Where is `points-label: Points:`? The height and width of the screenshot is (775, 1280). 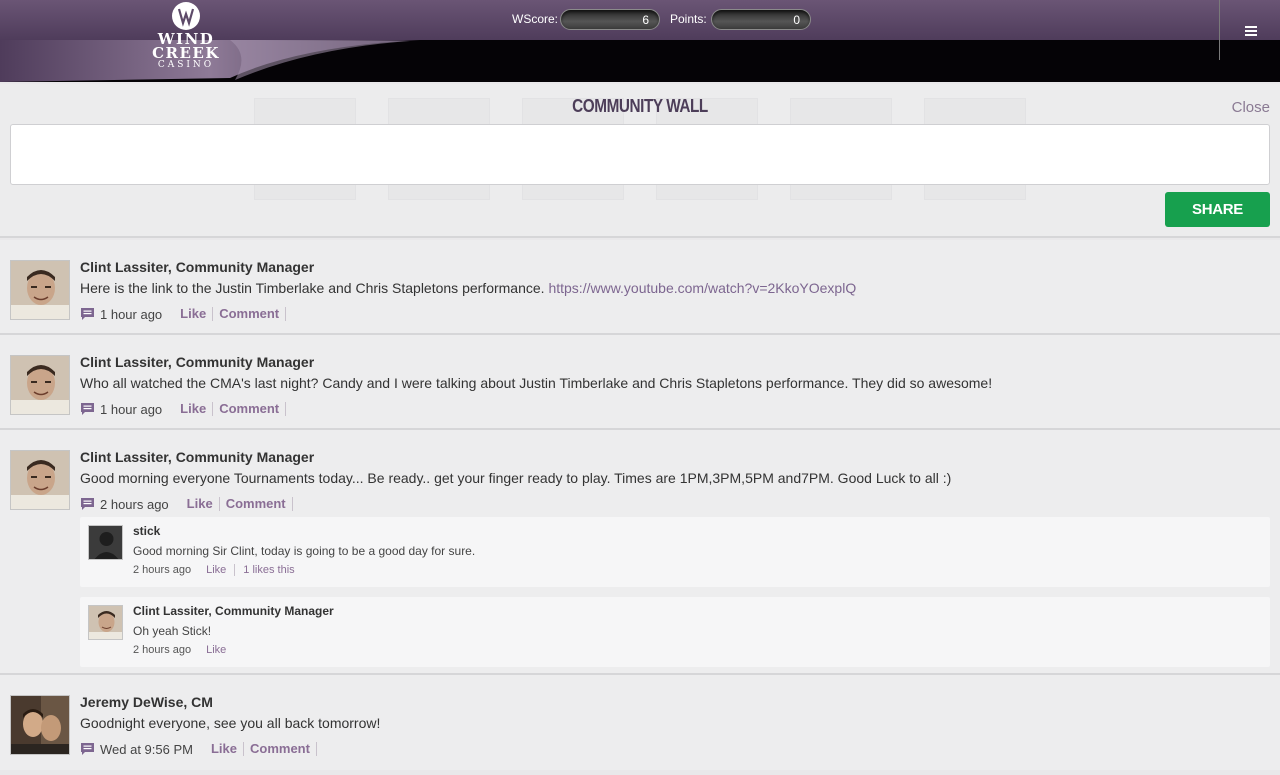 points-label: Points: is located at coordinates (688, 19).